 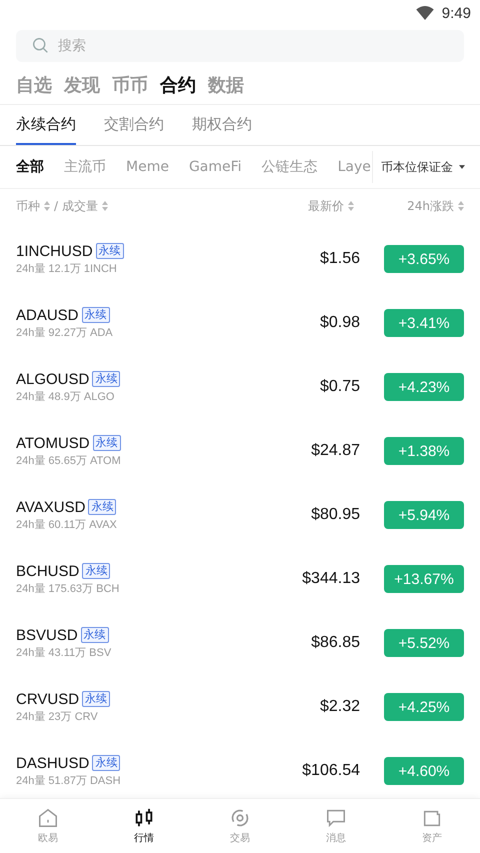 I want to click on contract-tab: 期权合约, so click(x=222, y=125).